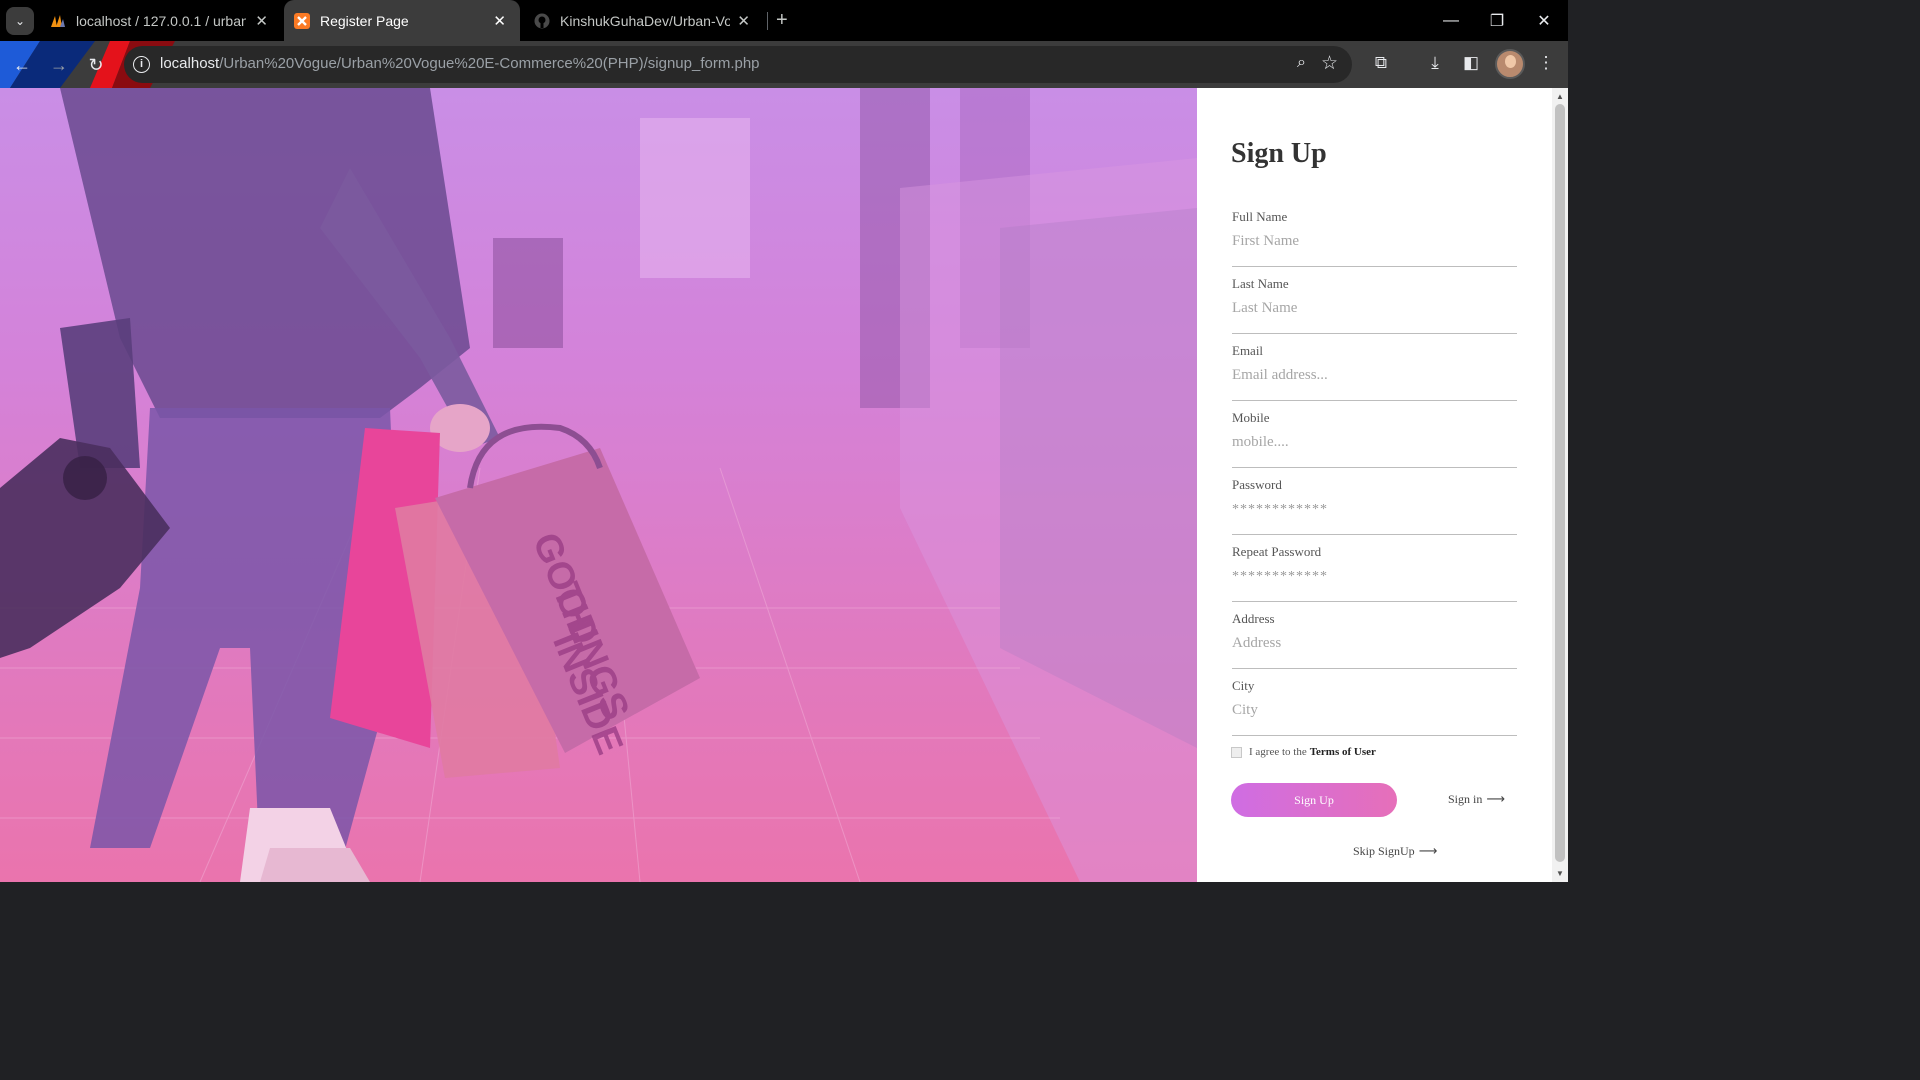  I want to click on tab-title: Register Page, so click(364, 20).